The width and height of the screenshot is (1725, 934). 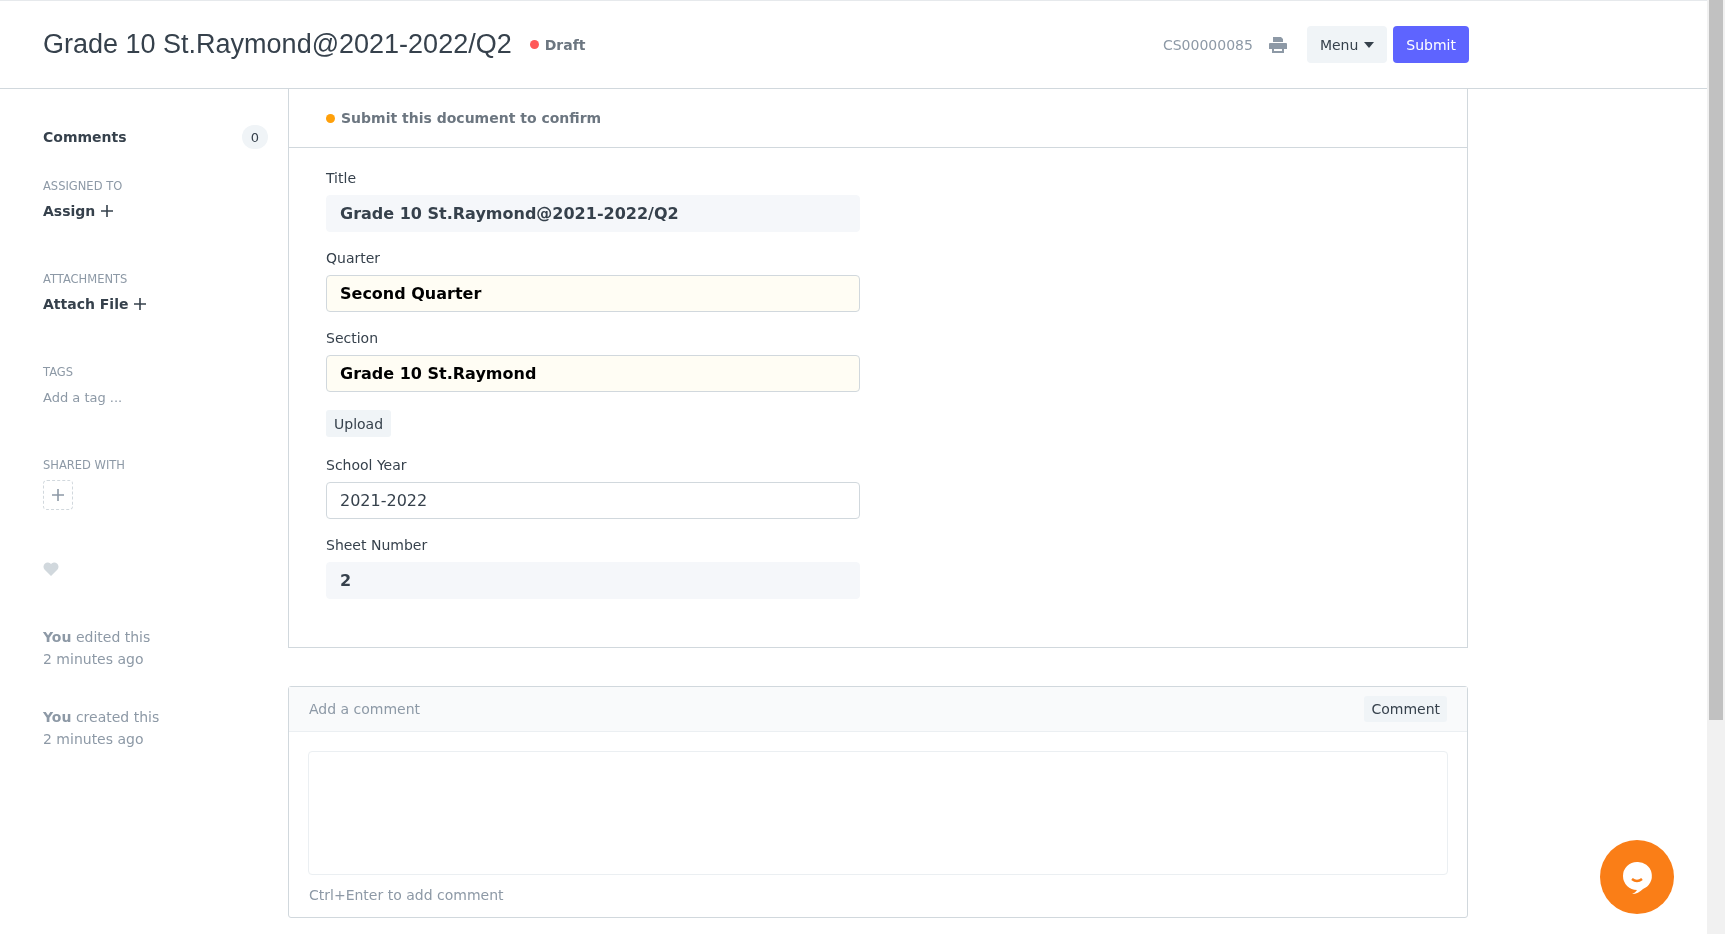 I want to click on menu-button: Menu, so click(x=1347, y=44).